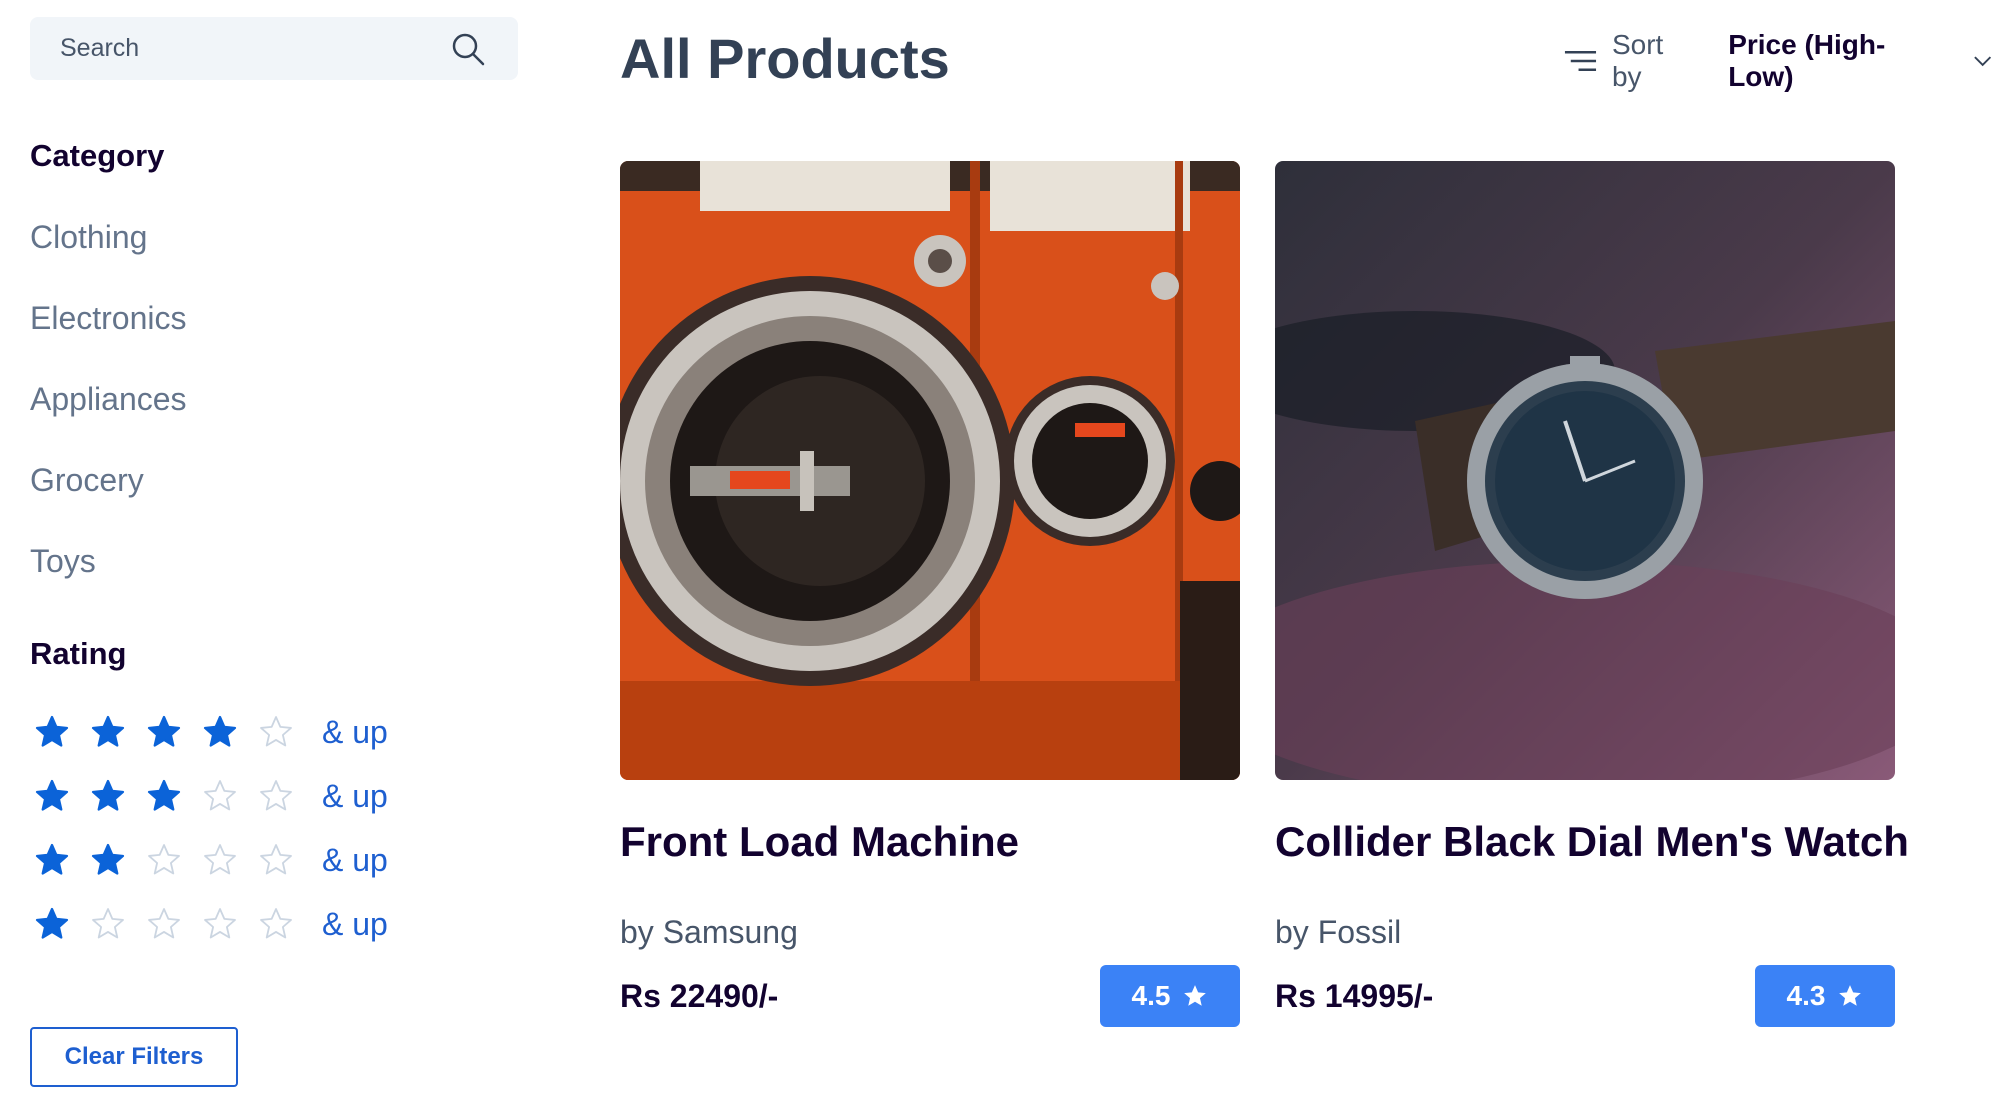 This screenshot has width=1993, height=1097. I want to click on rating-option-4-stars: & up, so click(209, 732).